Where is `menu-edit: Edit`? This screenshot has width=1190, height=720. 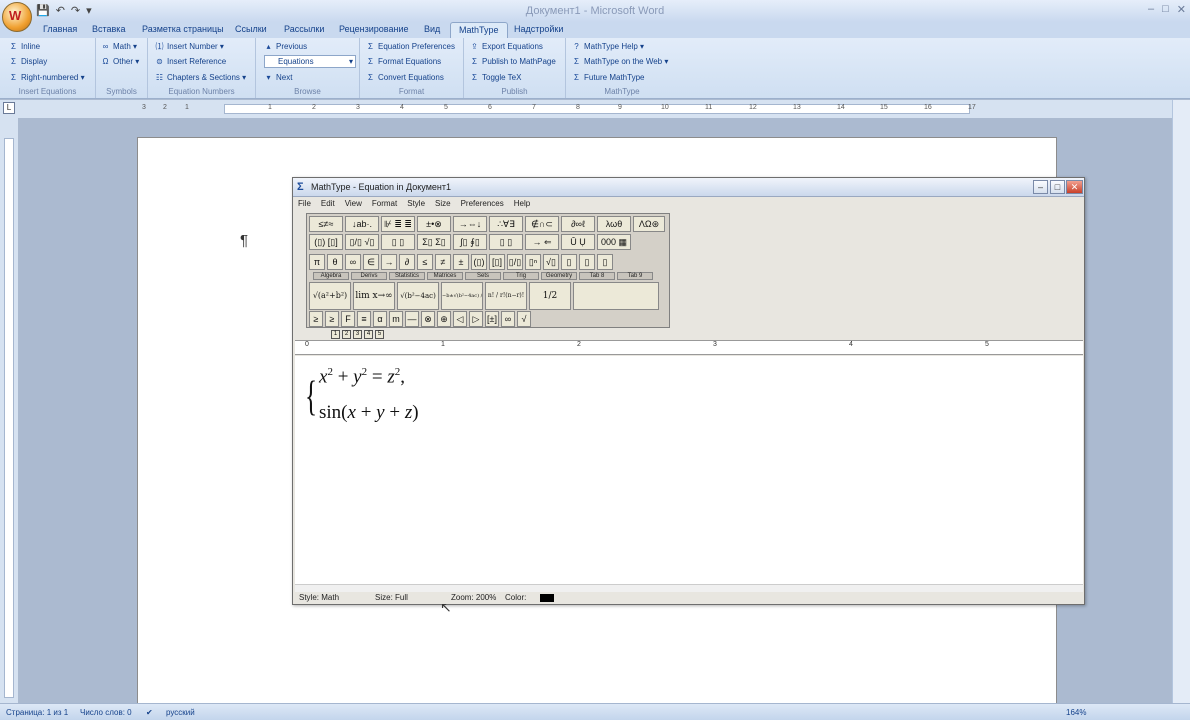 menu-edit: Edit is located at coordinates (328, 204).